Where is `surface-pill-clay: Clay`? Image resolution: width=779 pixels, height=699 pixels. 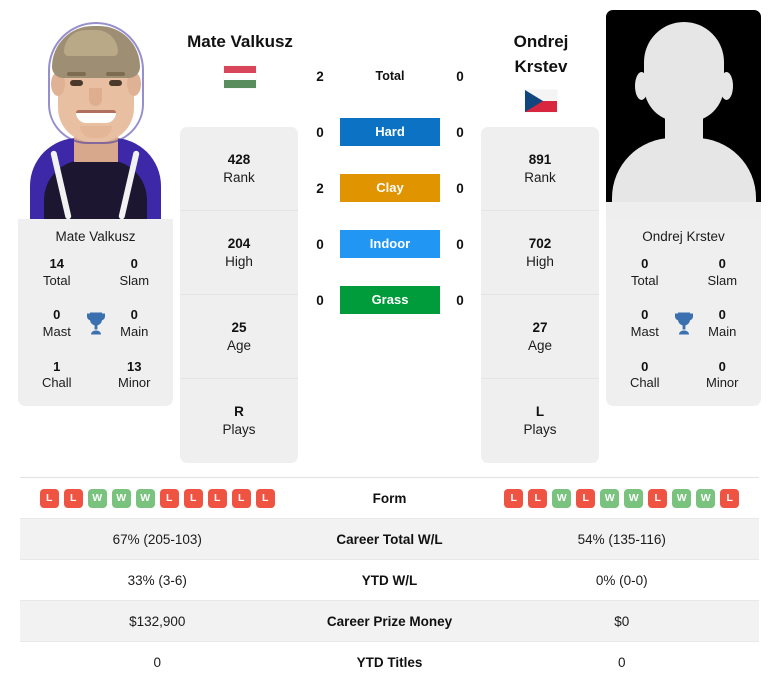
surface-pill-clay: Clay is located at coordinates (390, 188).